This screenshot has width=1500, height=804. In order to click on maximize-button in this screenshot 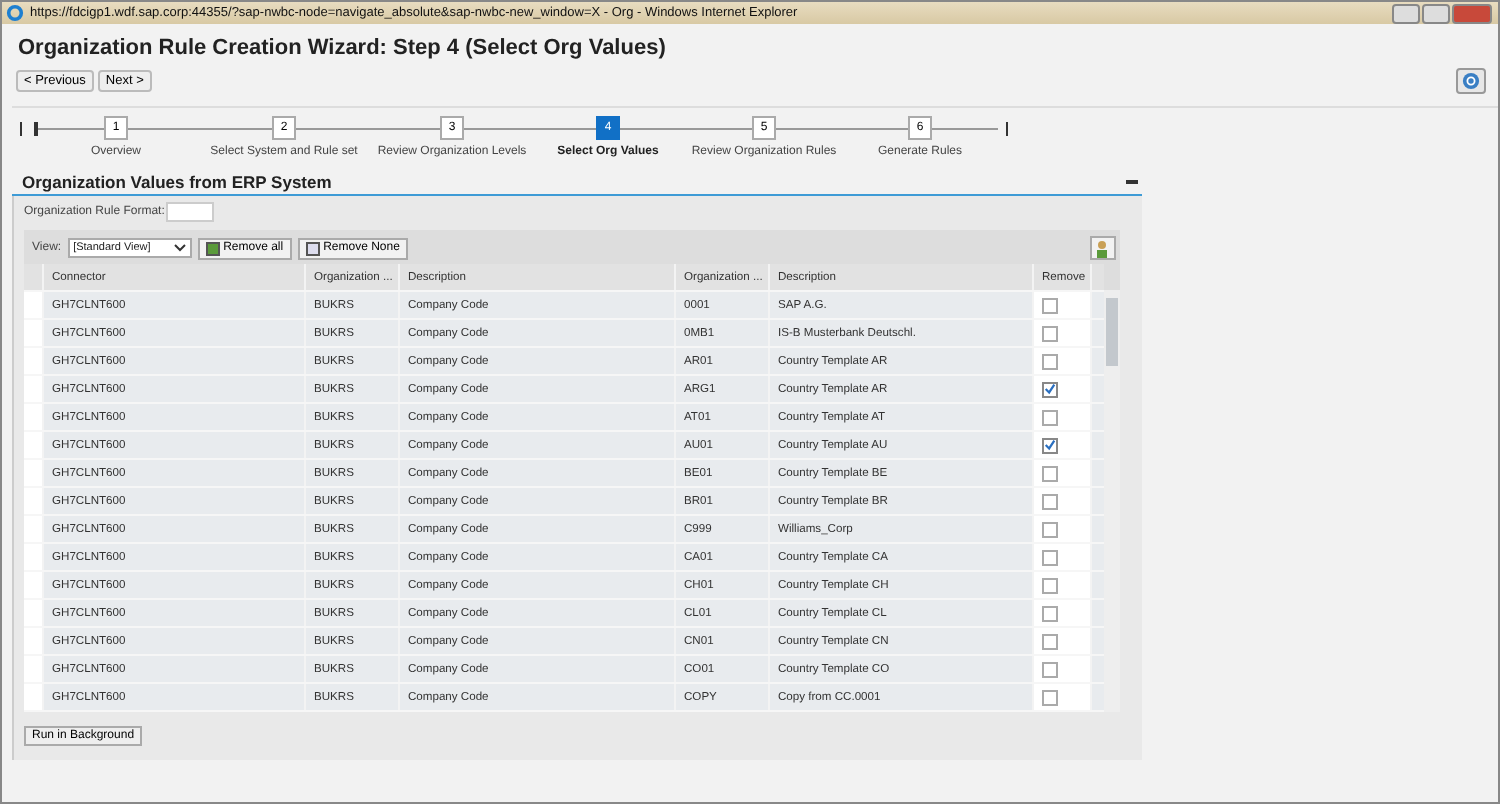, I will do `click(1436, 13)`.